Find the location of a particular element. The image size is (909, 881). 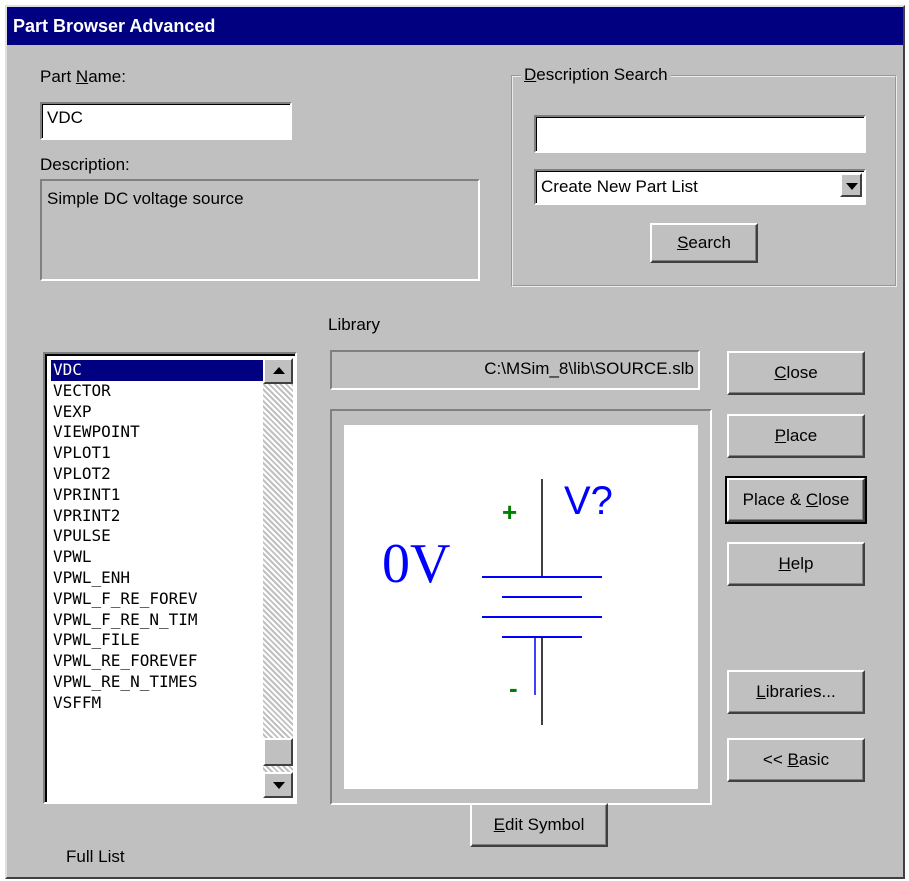

library-path-field: C:\MSim_8\lib\SOURCE.slb is located at coordinates (515, 370).